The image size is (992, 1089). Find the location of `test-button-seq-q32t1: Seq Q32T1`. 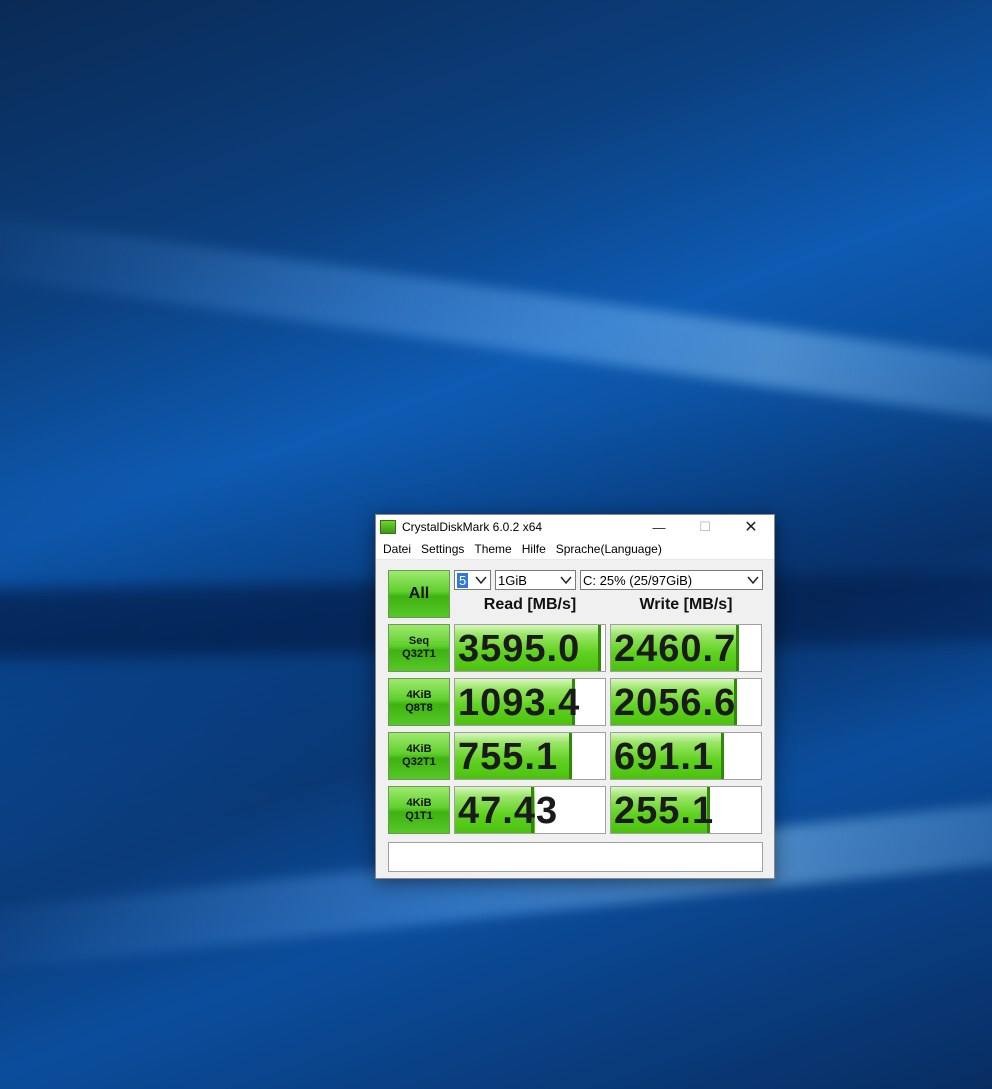

test-button-seq-q32t1: Seq Q32T1 is located at coordinates (419, 648).